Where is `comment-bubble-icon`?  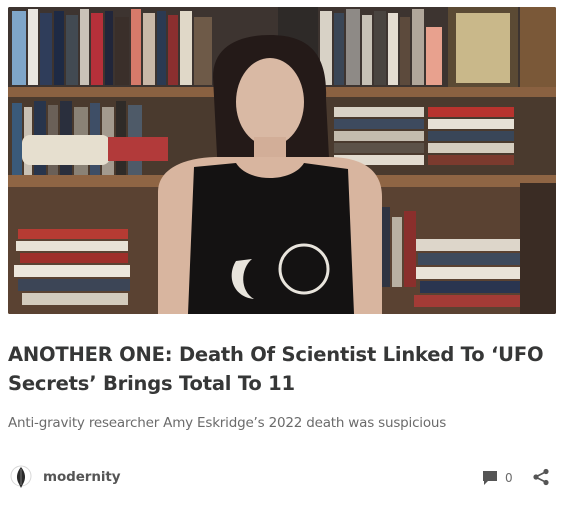
comment-bubble-icon is located at coordinates (490, 478).